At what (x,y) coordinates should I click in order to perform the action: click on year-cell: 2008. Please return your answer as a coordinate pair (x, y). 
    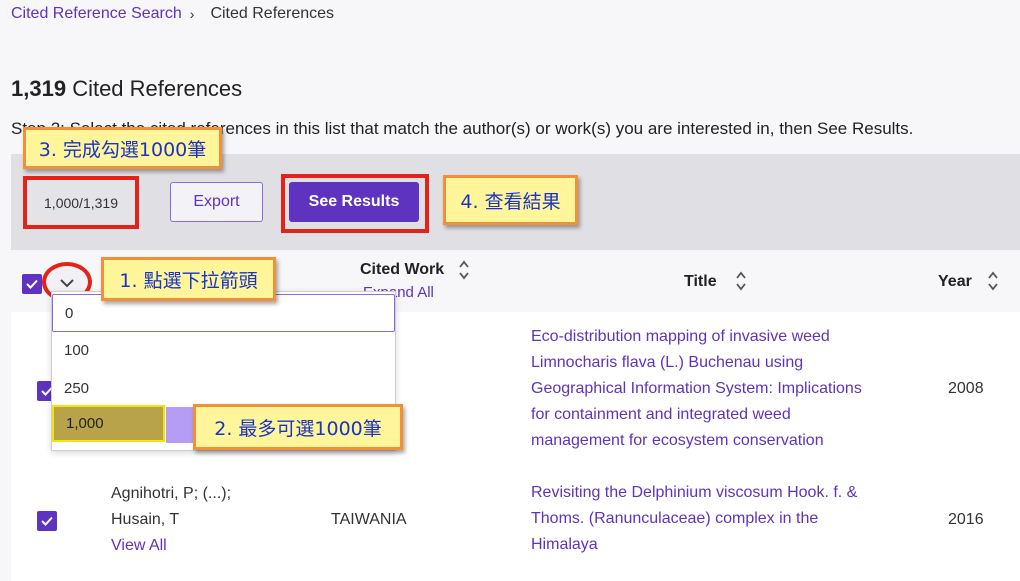
    Looking at the image, I should click on (966, 388).